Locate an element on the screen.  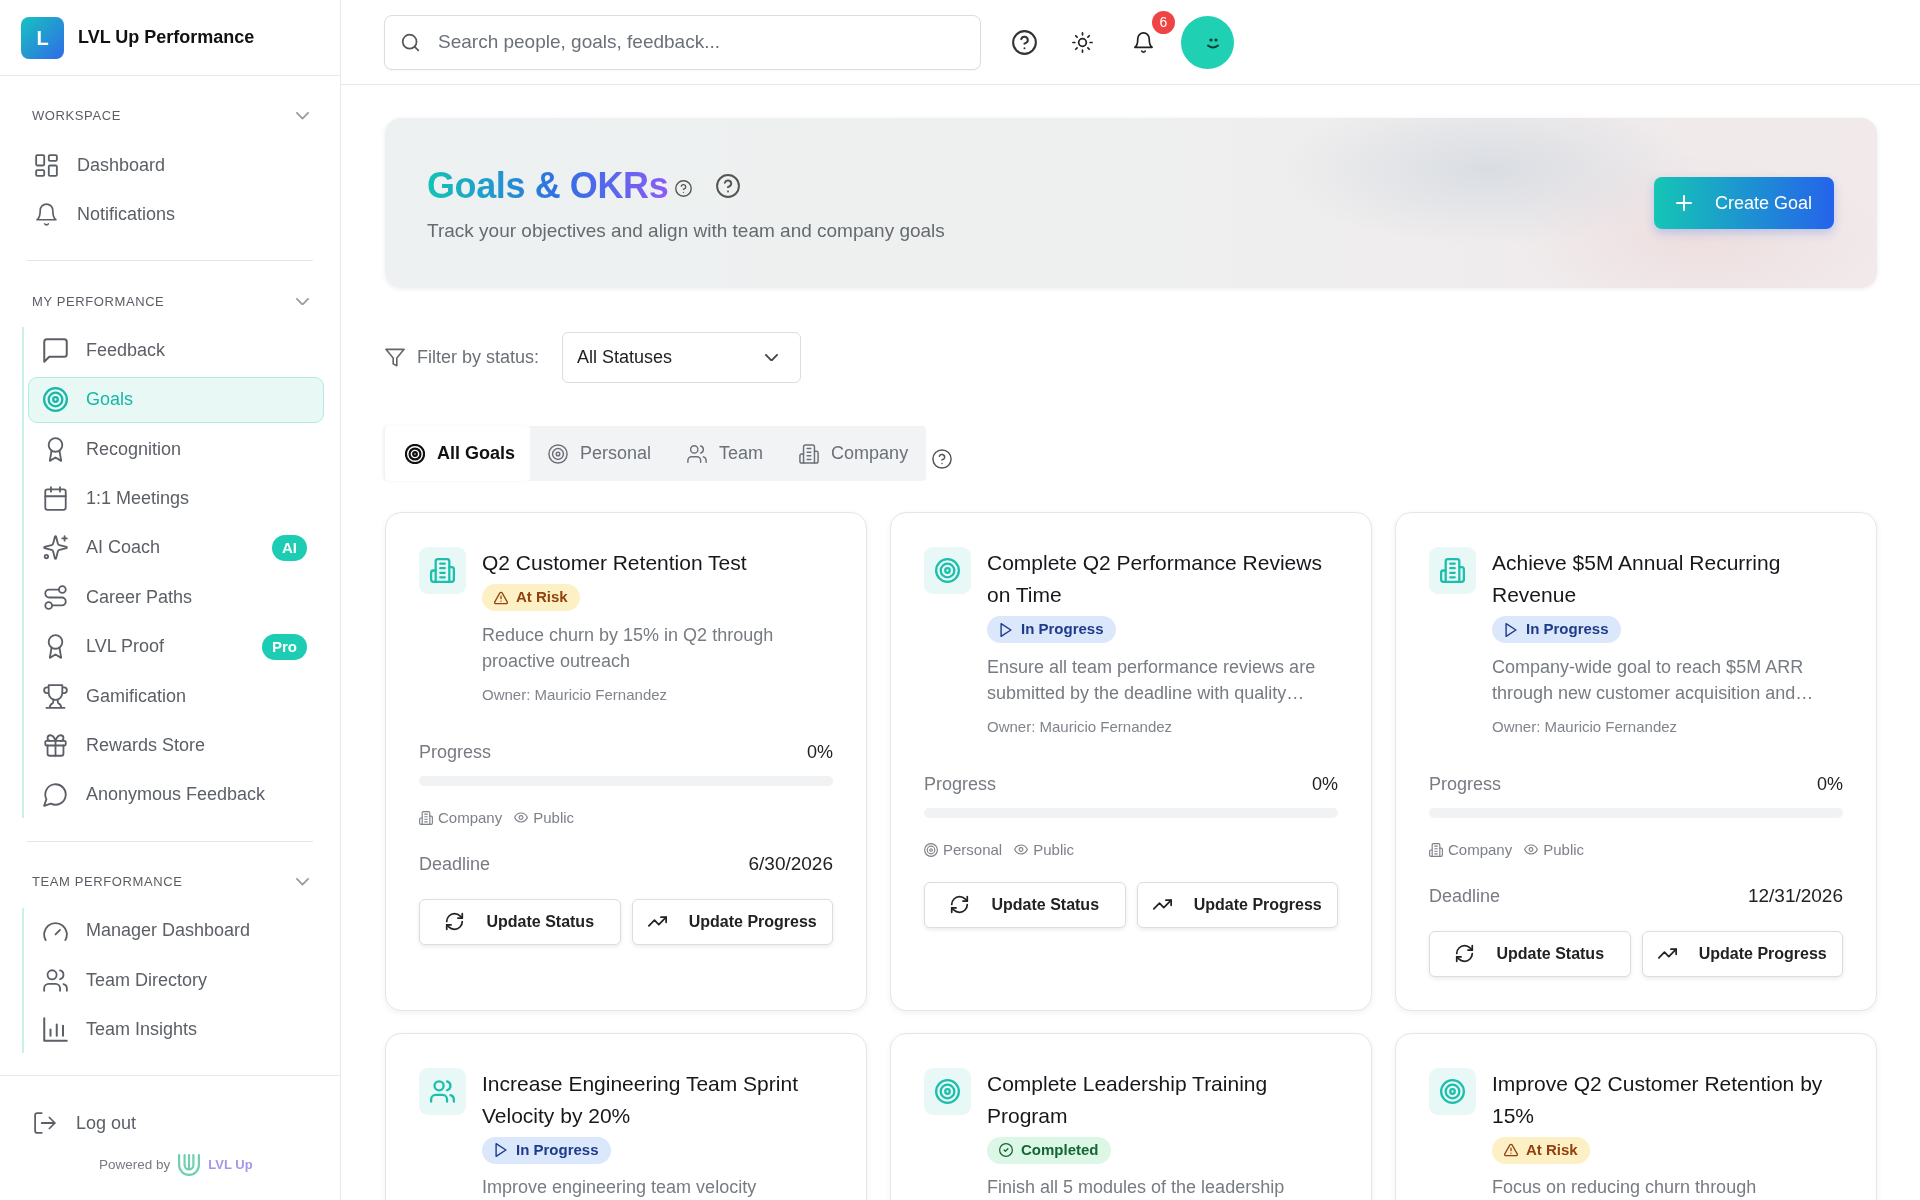
filter-label: Filter by status: is located at coordinates (478, 357).